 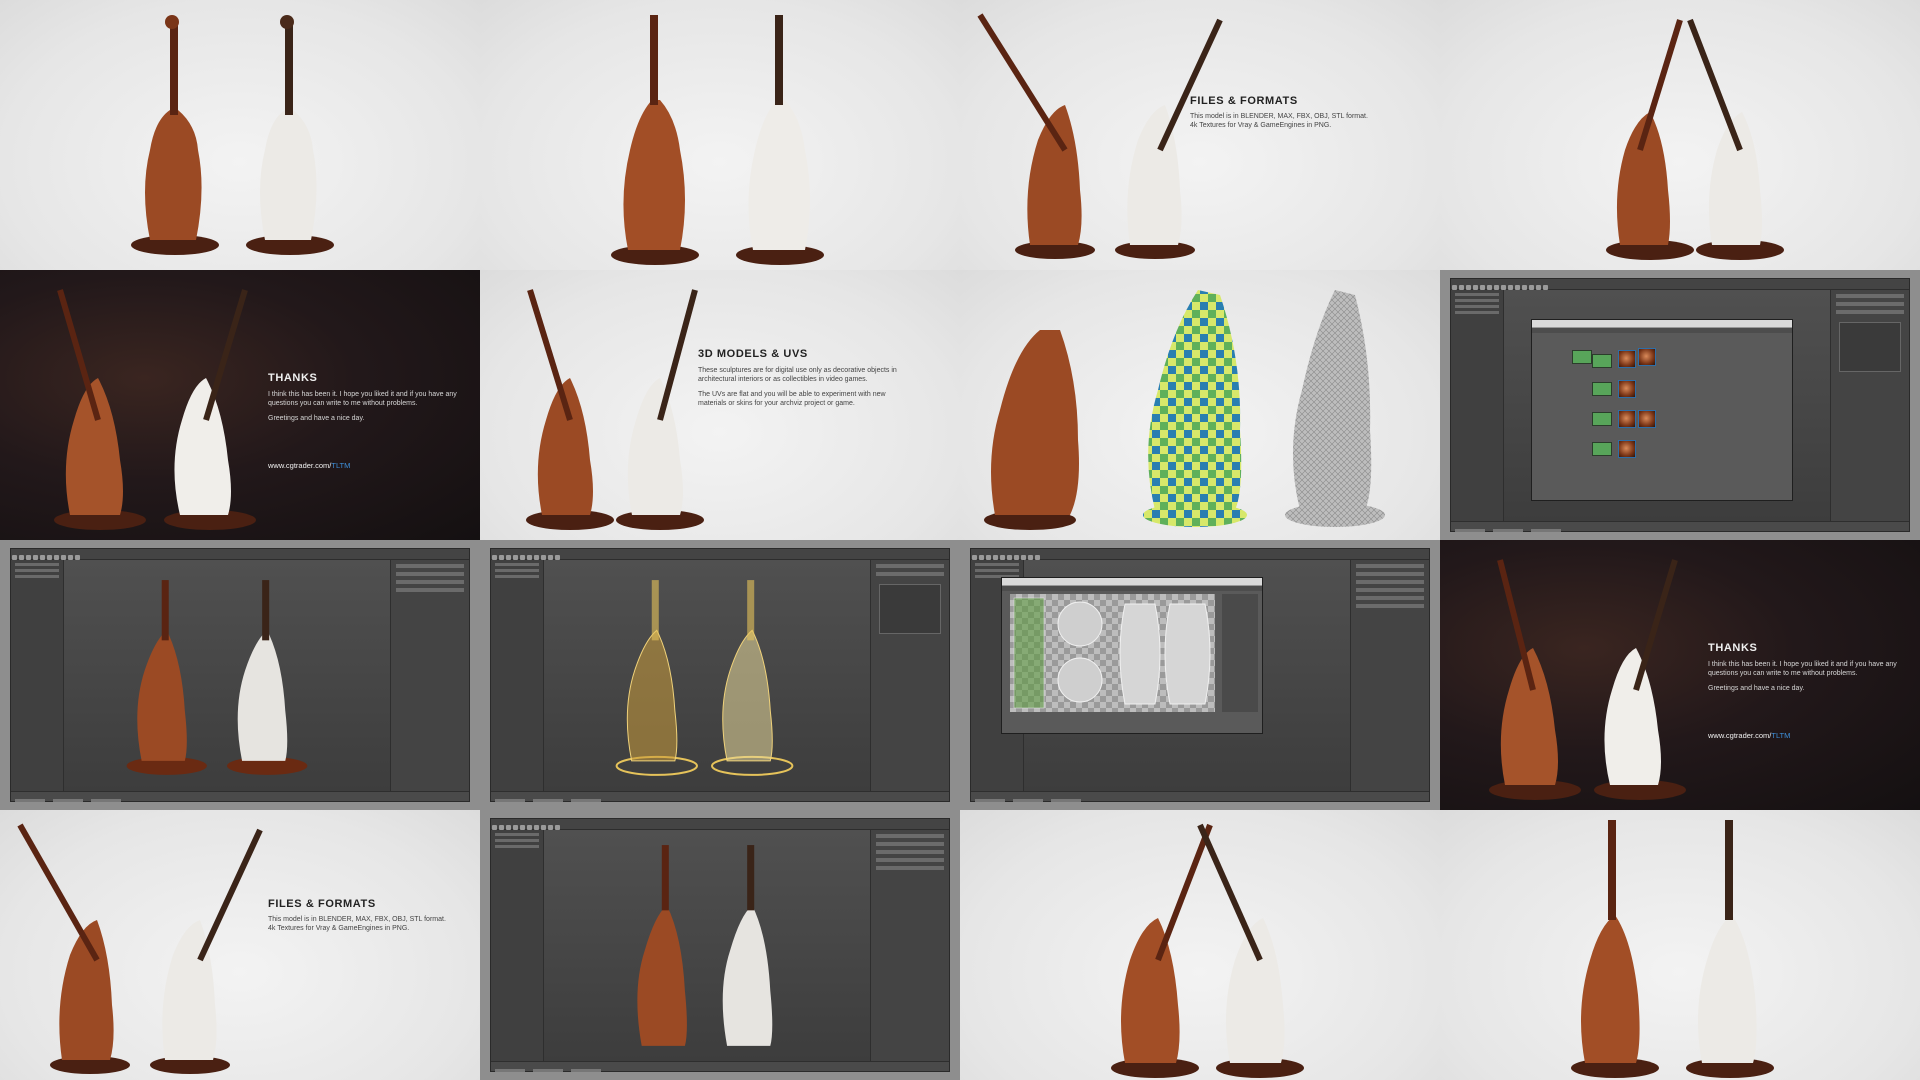 What do you see at coordinates (1207, 950) in the screenshot?
I see `scene-back-crossed` at bounding box center [1207, 950].